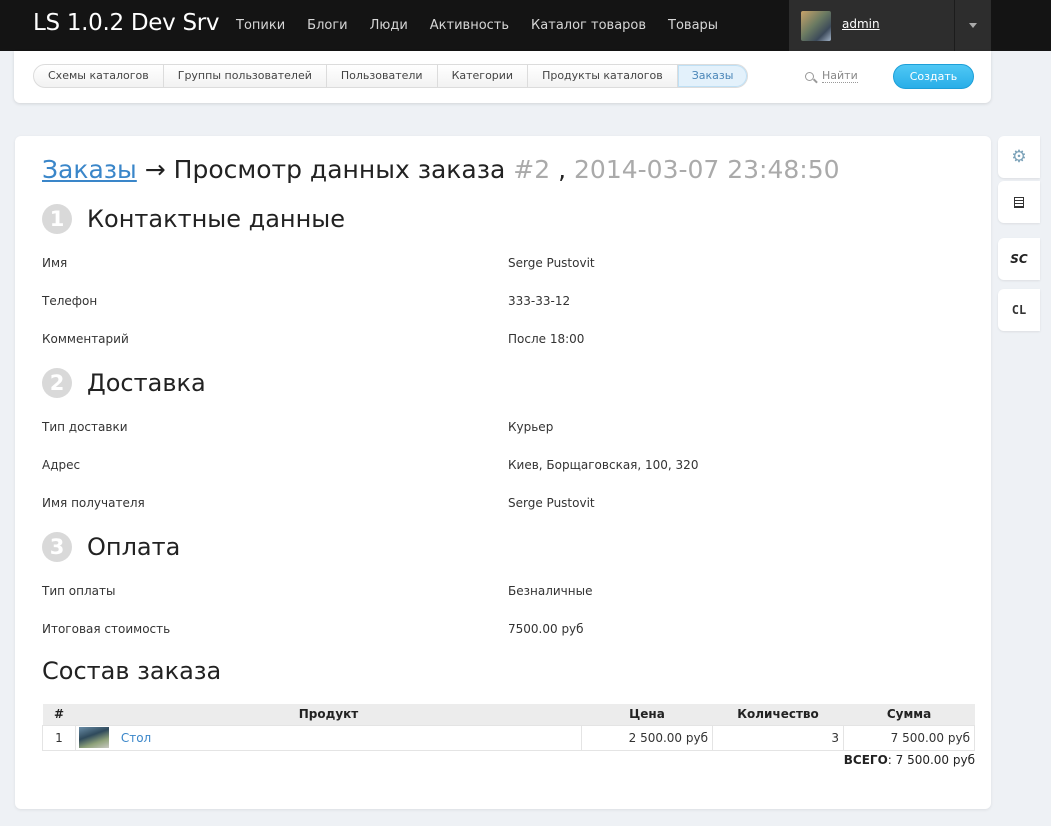  I want to click on gear-icon: ⚙, so click(1019, 157).